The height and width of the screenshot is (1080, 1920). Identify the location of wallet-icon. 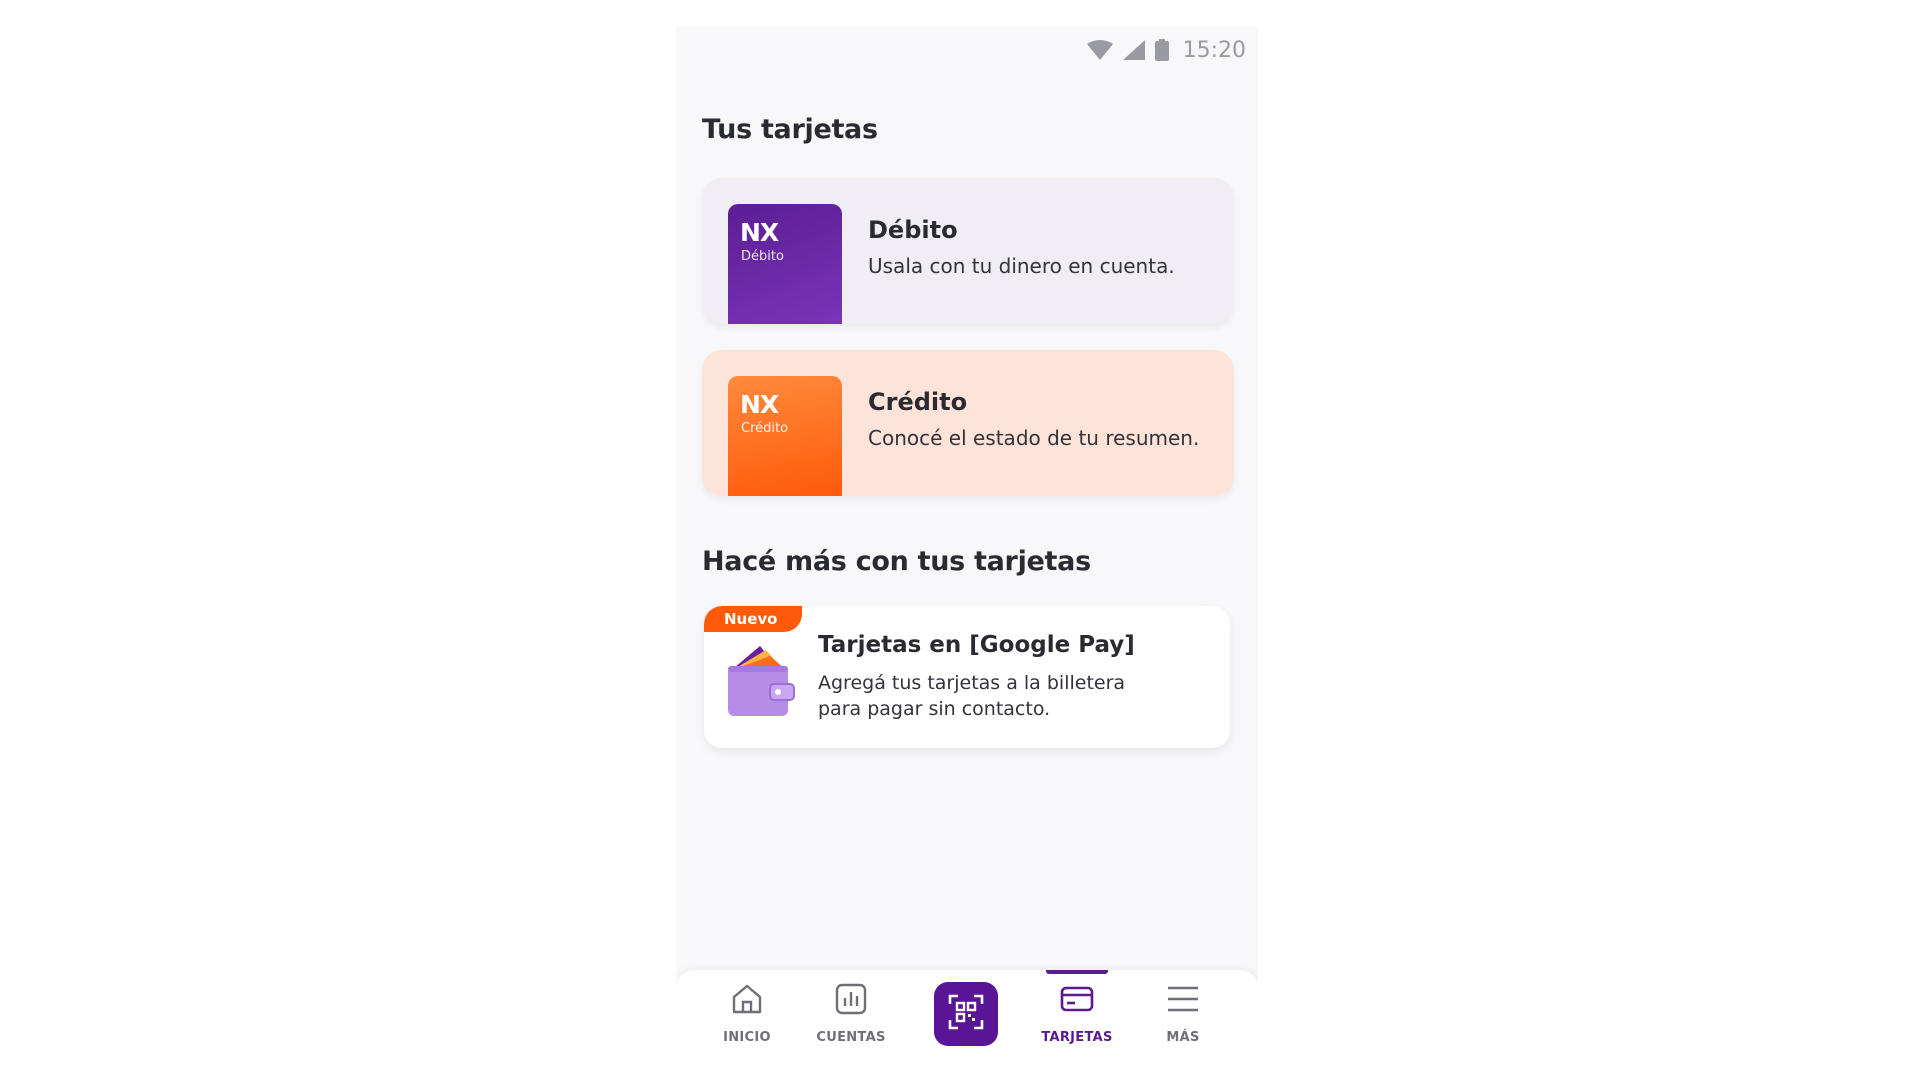
(761, 682).